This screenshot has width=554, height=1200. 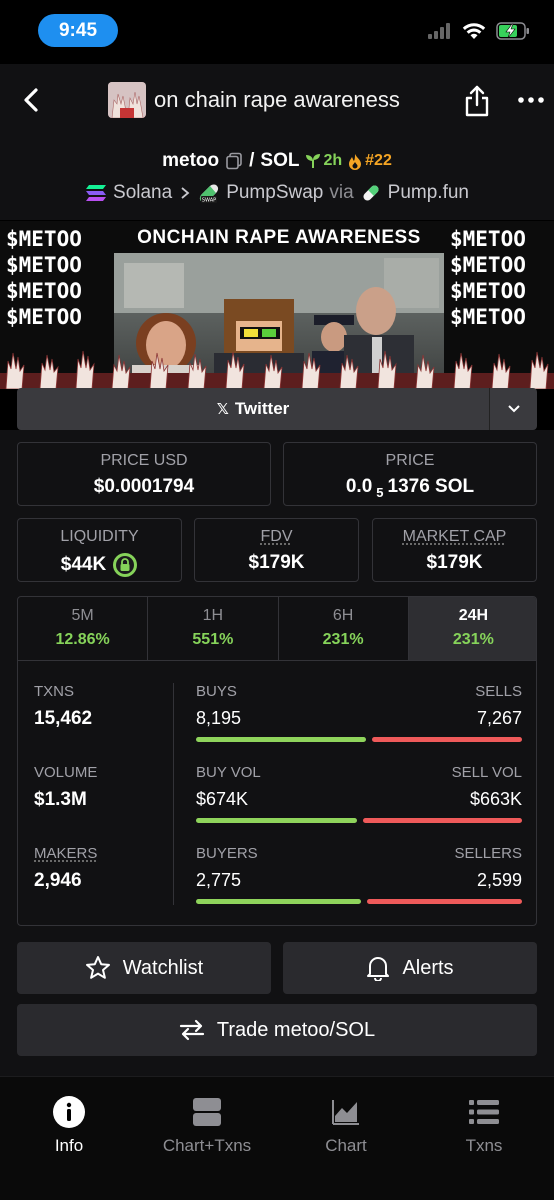 I want to click on x-logo-icon: 𝕏, so click(x=222, y=409).